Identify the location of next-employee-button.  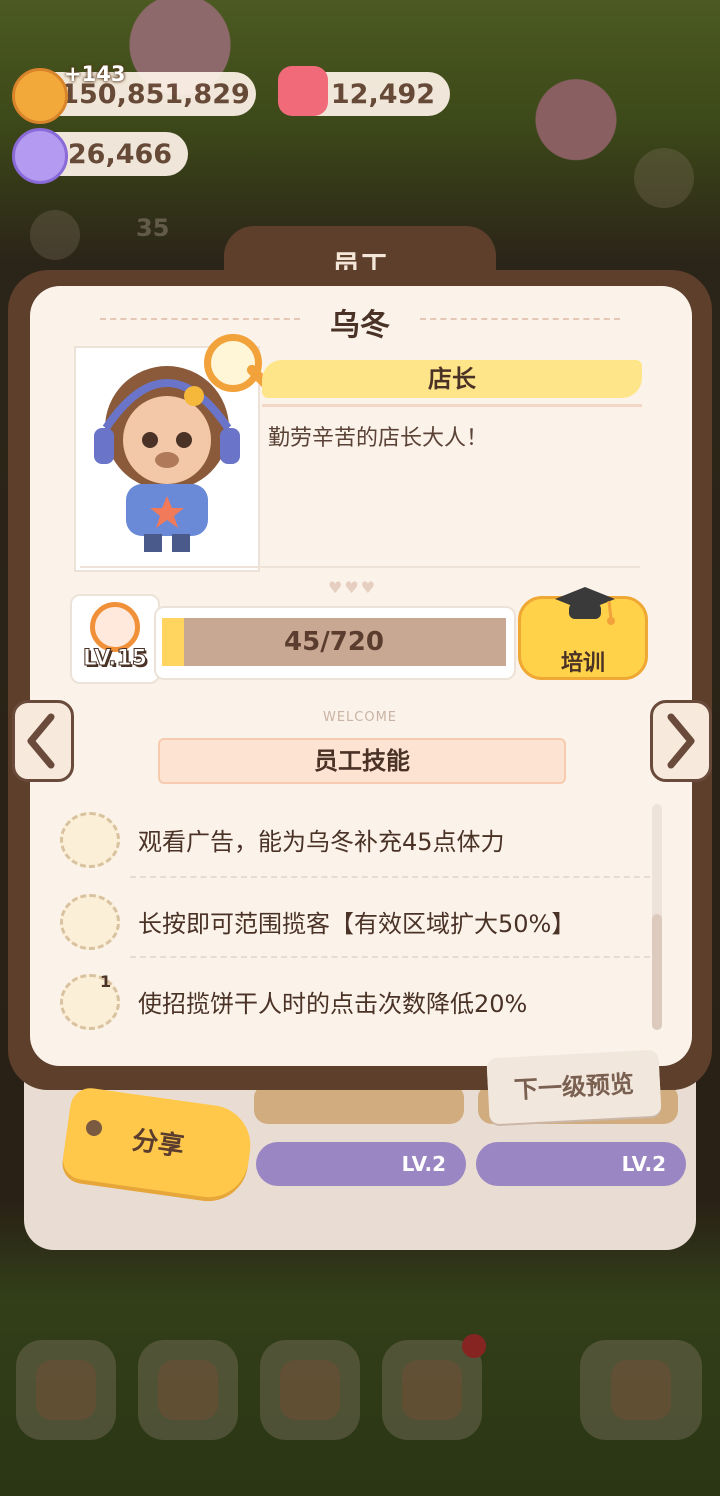
(681, 741).